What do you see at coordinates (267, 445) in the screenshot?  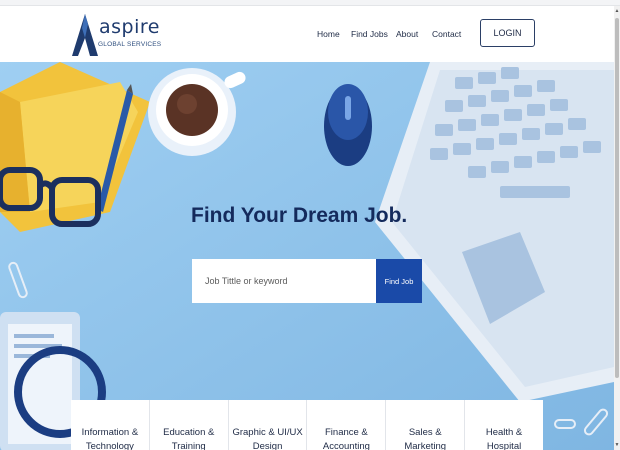 I see `category-line2: Design` at bounding box center [267, 445].